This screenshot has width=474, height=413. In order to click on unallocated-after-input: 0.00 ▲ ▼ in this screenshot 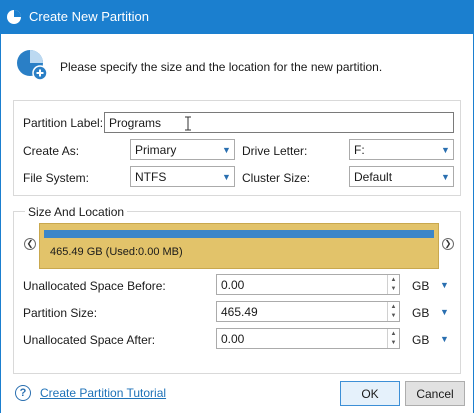, I will do `click(308, 338)`.